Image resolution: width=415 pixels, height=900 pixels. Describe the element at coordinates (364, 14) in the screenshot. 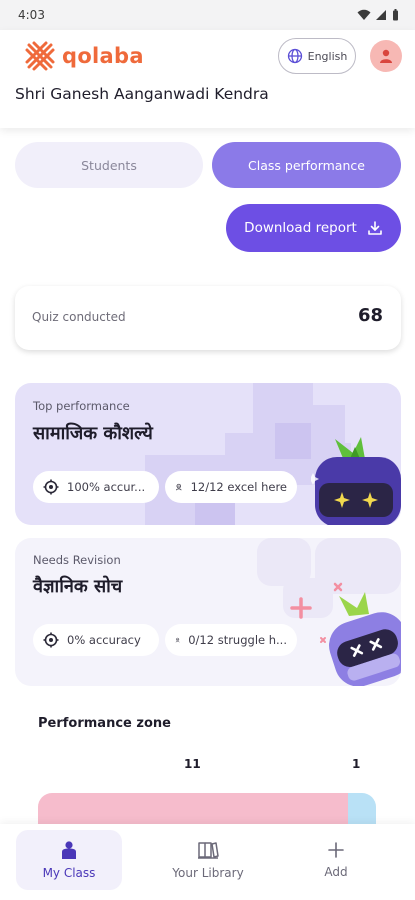

I see `wifi-icon` at that location.